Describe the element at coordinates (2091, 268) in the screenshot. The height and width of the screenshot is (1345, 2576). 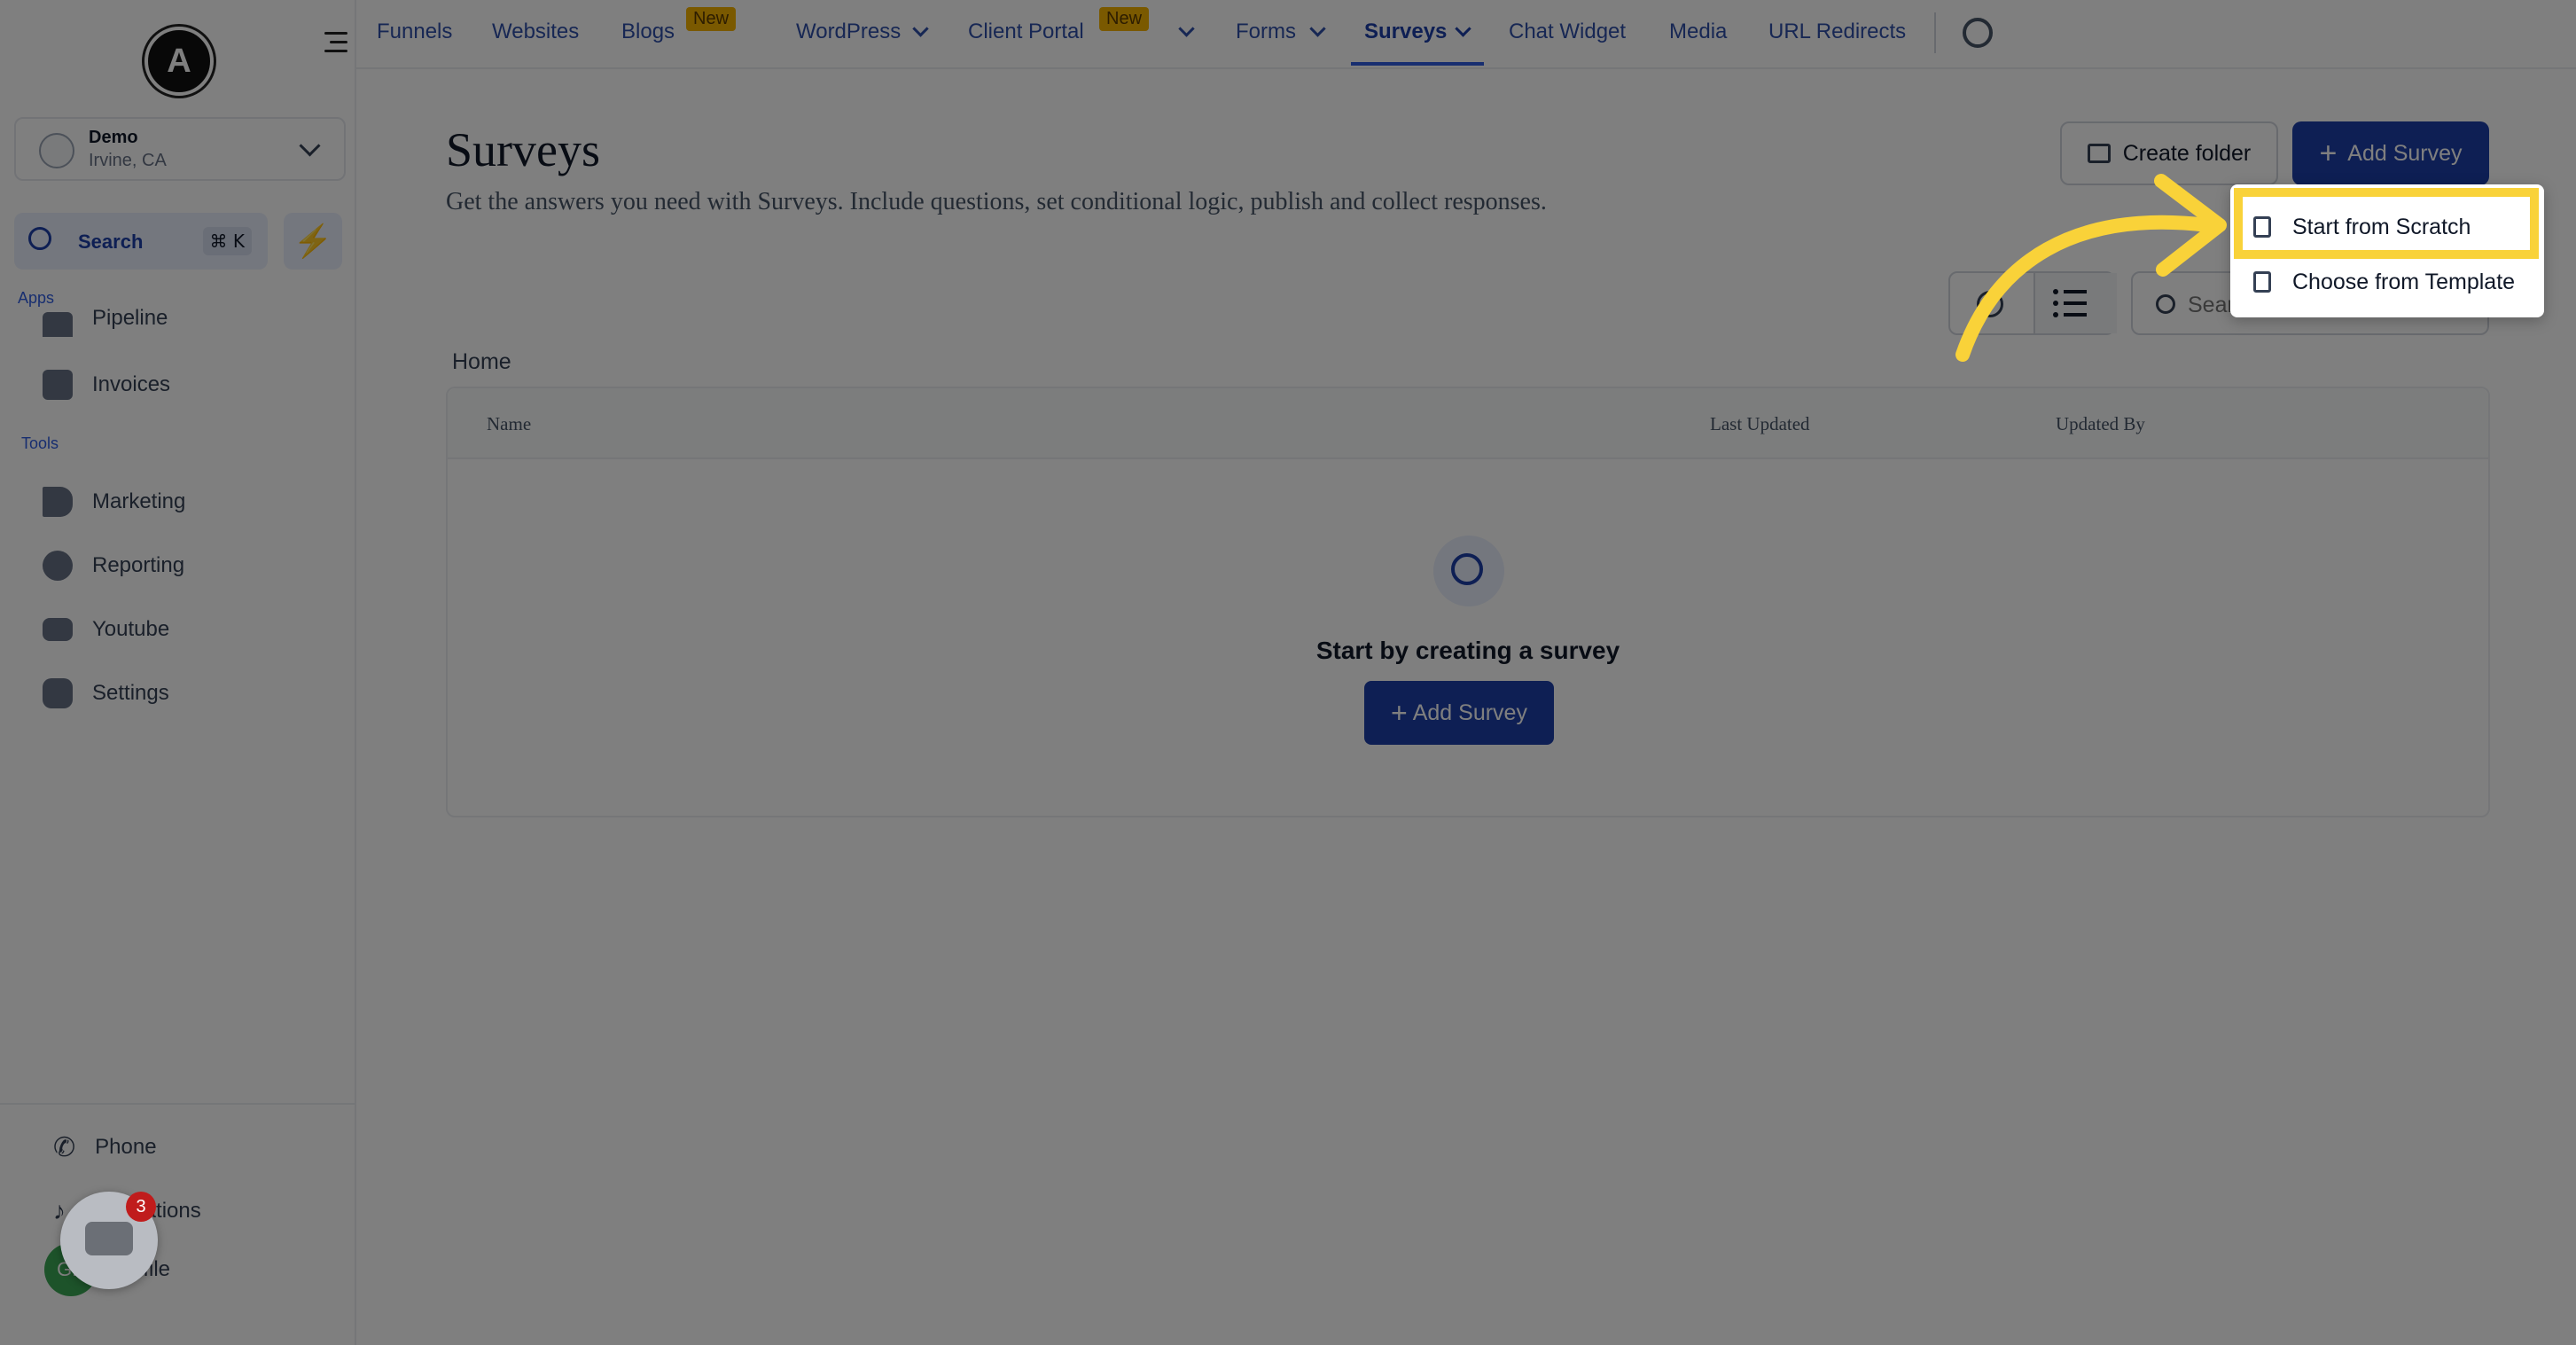
I see `tutorial-arrow-icon` at that location.